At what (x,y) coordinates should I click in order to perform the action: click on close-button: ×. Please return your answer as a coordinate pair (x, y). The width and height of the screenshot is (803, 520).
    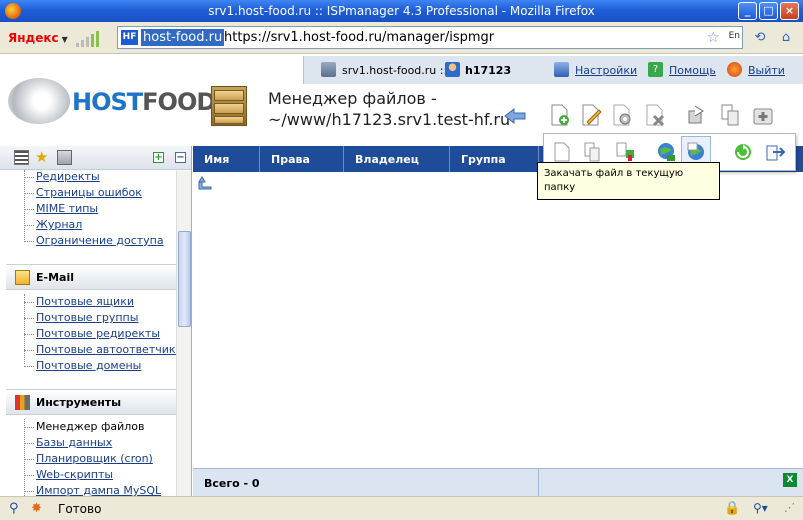
    Looking at the image, I should click on (789, 11).